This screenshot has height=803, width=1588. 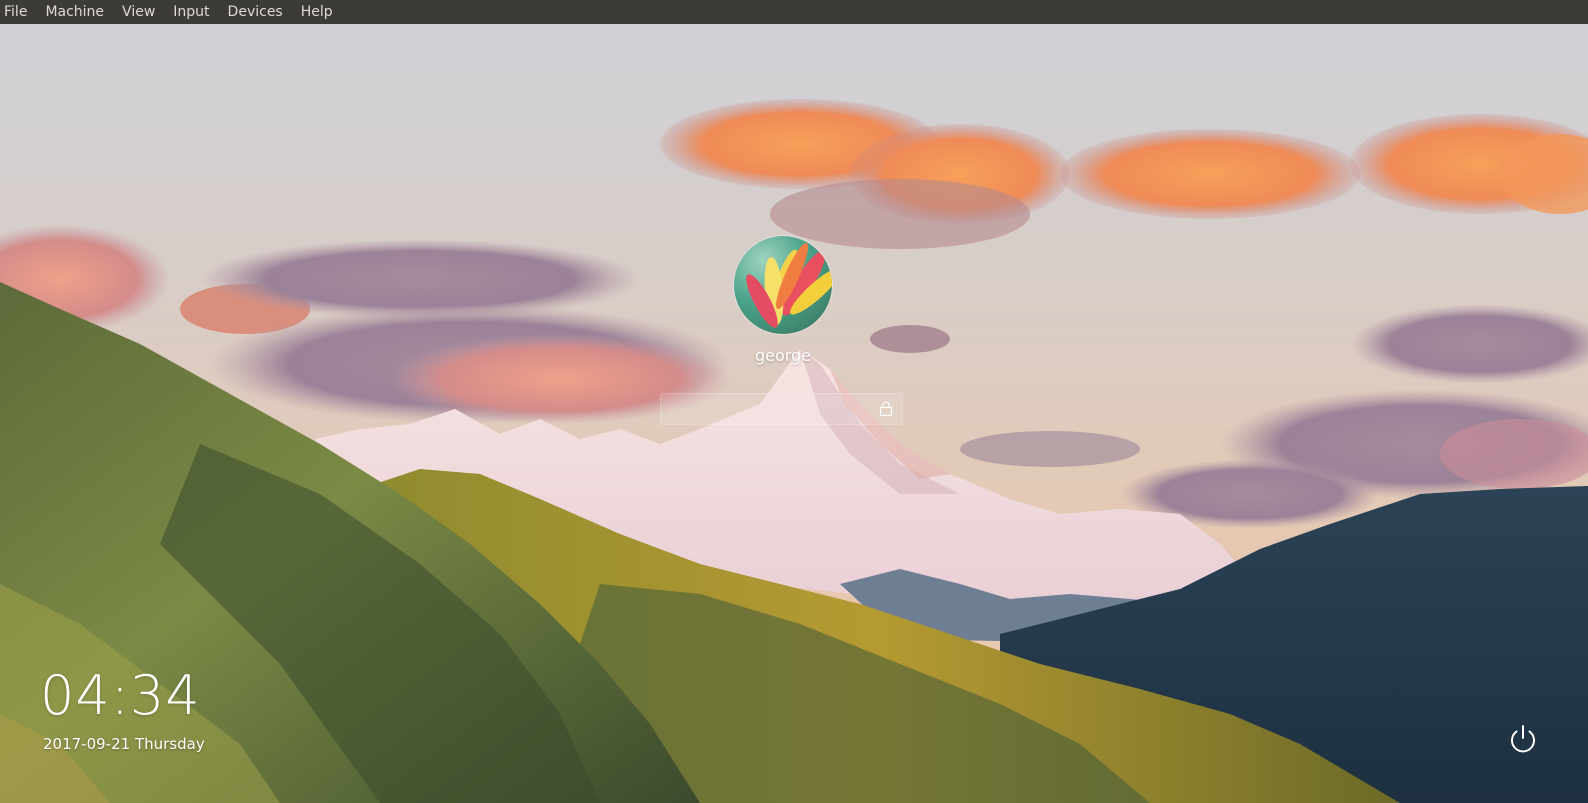 What do you see at coordinates (20, 12) in the screenshot?
I see `menu-file: File` at bounding box center [20, 12].